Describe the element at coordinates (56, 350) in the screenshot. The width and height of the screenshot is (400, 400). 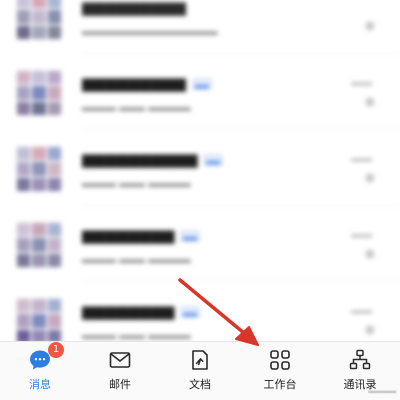
I see `unread-badge: 1` at that location.